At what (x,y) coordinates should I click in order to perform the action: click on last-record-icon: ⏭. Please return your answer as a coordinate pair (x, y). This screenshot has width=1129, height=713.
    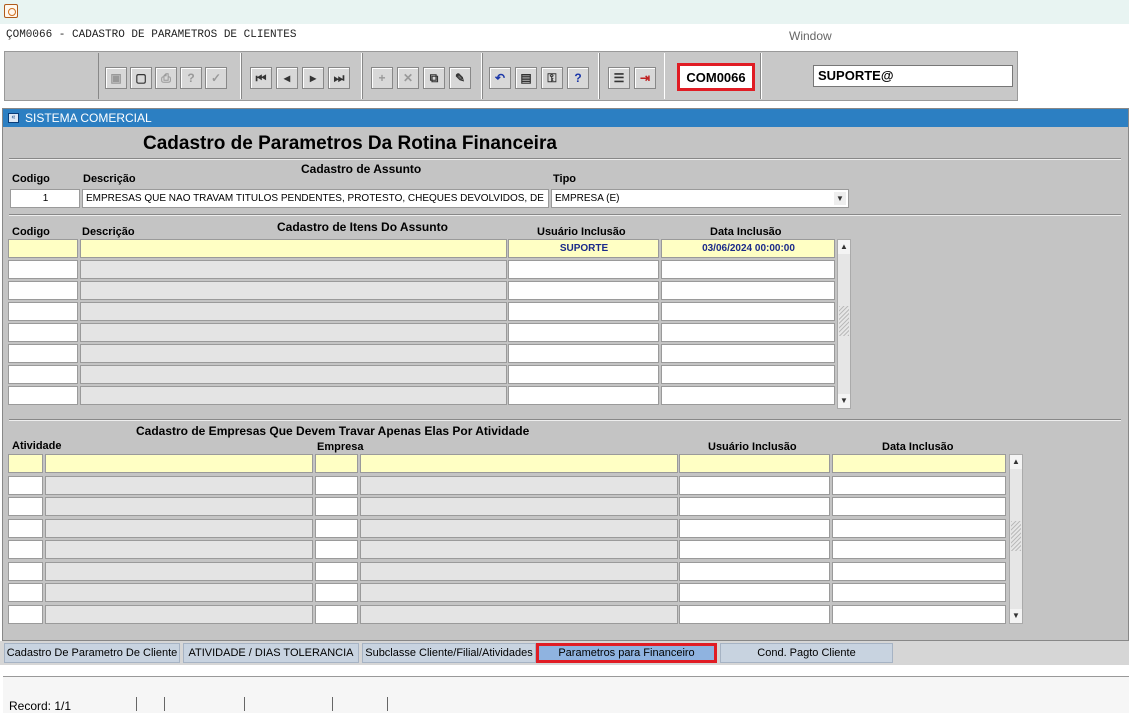
    Looking at the image, I should click on (339, 78).